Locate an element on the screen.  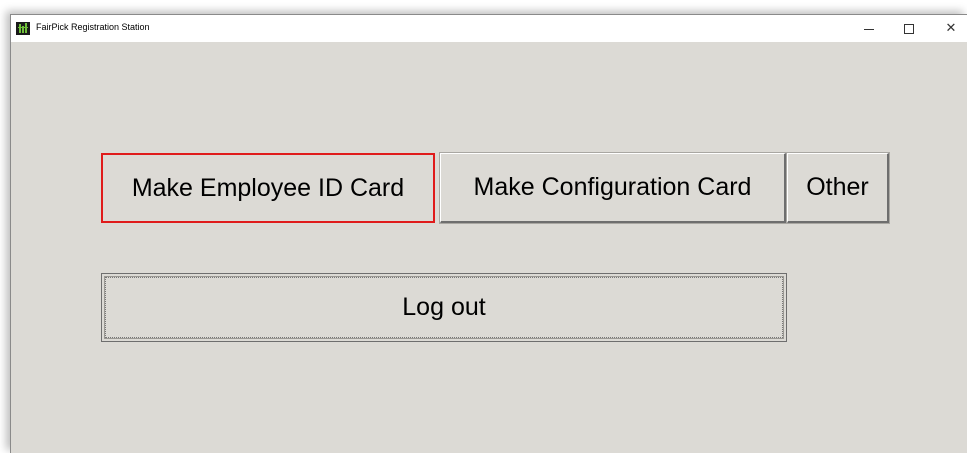
maximize-icon is located at coordinates (909, 28).